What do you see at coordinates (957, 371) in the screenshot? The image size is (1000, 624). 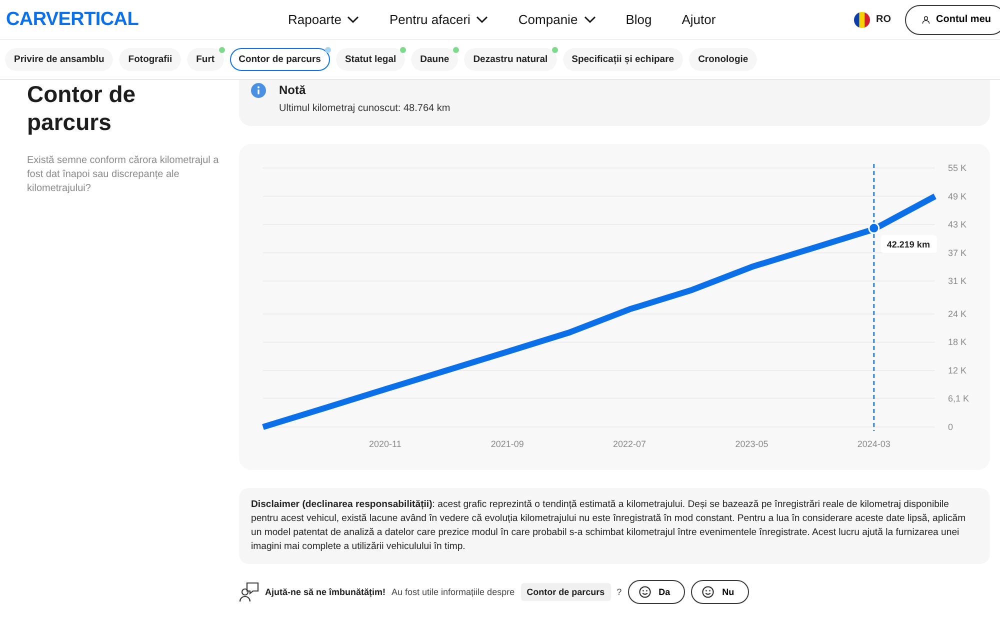 I see `y-tick-label: 12 K` at bounding box center [957, 371].